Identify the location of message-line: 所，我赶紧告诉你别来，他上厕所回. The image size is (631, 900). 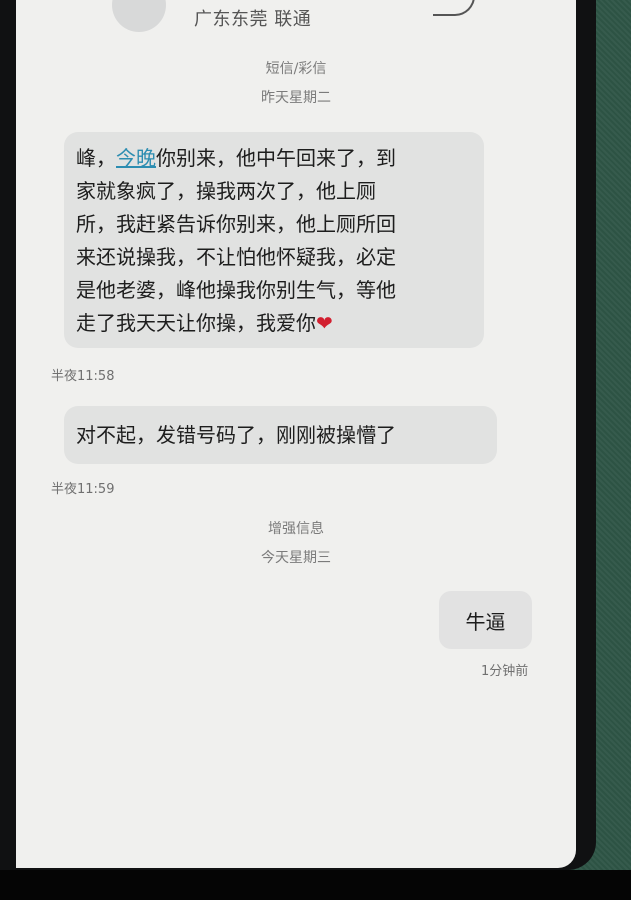
(236, 224).